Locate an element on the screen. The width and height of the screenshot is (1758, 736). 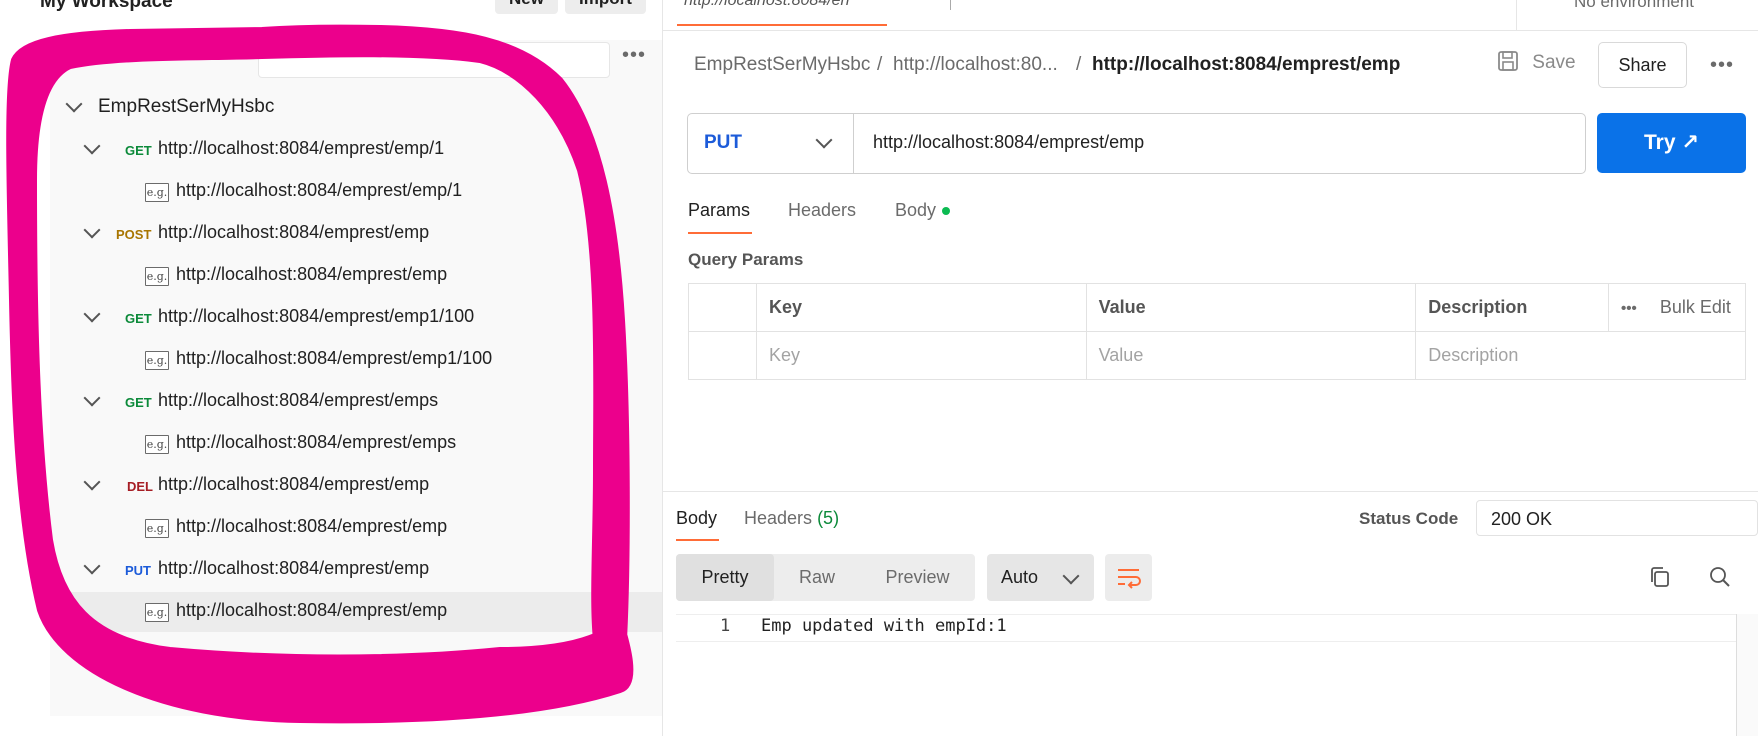
params-tab-indicator is located at coordinates (720, 233).